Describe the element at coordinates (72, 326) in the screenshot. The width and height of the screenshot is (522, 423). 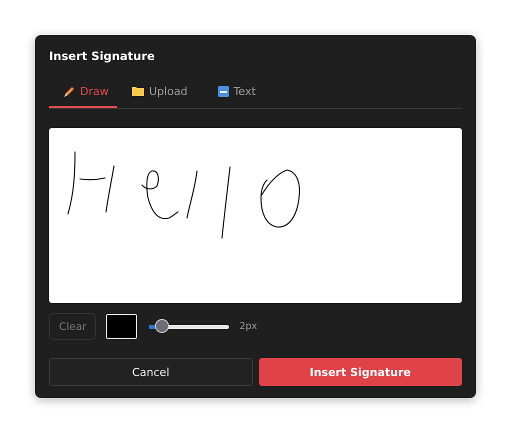
I see `clear-button: Clear` at that location.